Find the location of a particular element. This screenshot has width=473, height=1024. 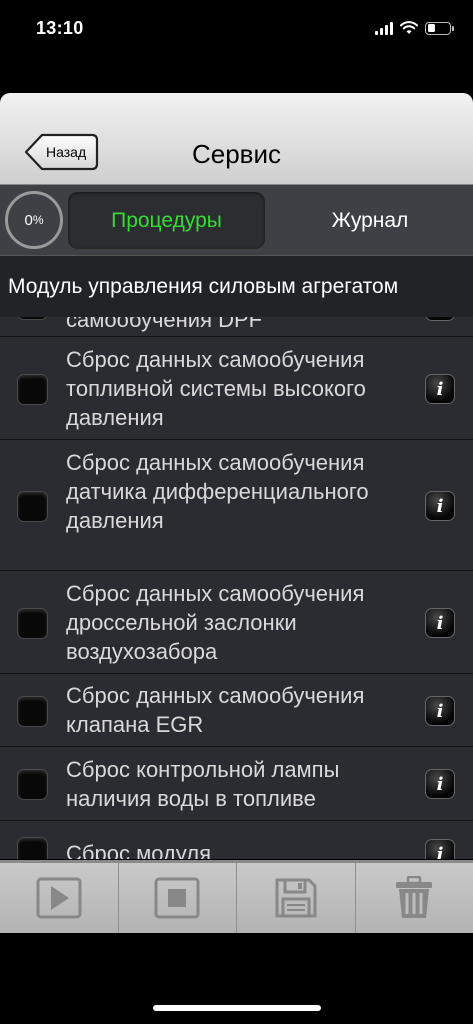

stop-button is located at coordinates (178, 898).